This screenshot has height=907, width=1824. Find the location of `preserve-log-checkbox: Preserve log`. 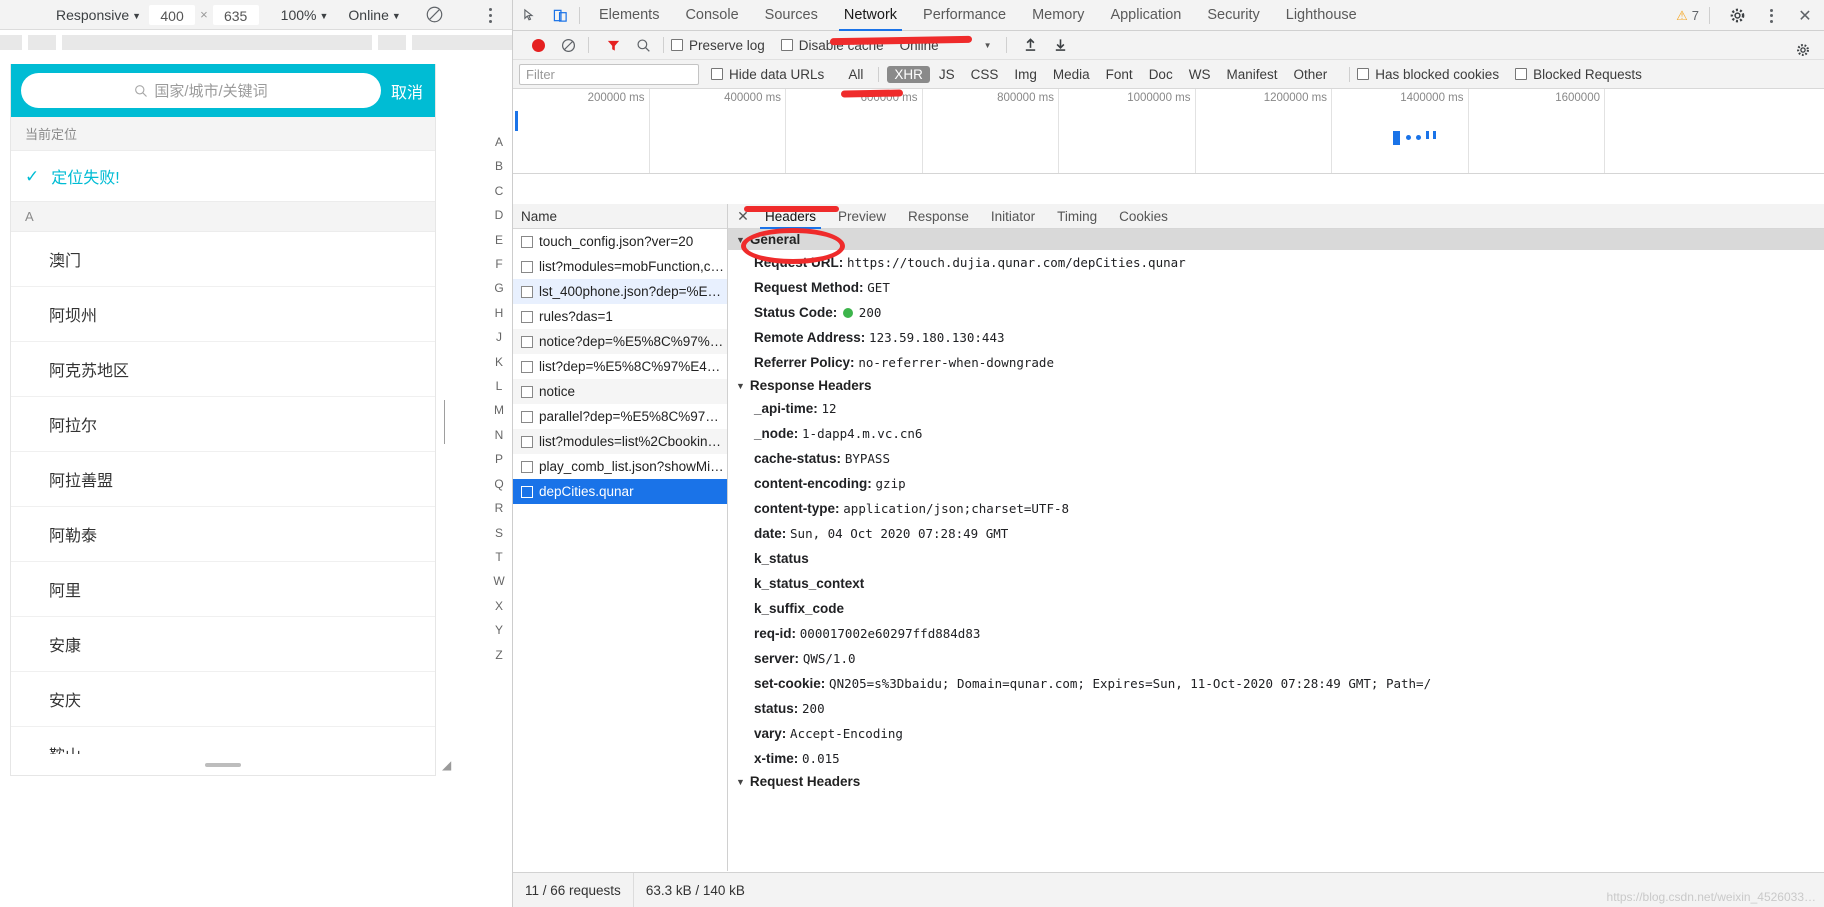

preserve-log-checkbox: Preserve log is located at coordinates (718, 45).